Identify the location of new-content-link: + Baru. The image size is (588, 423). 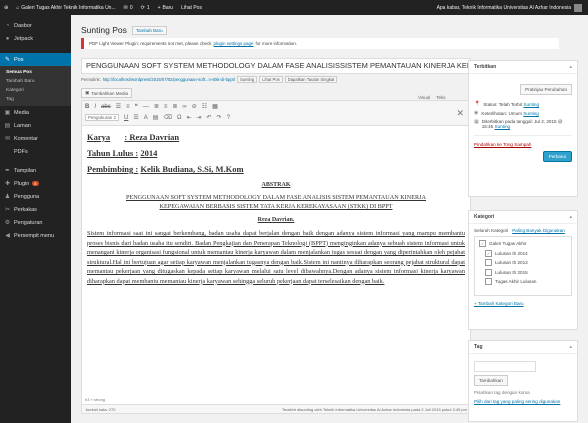
(165, 8).